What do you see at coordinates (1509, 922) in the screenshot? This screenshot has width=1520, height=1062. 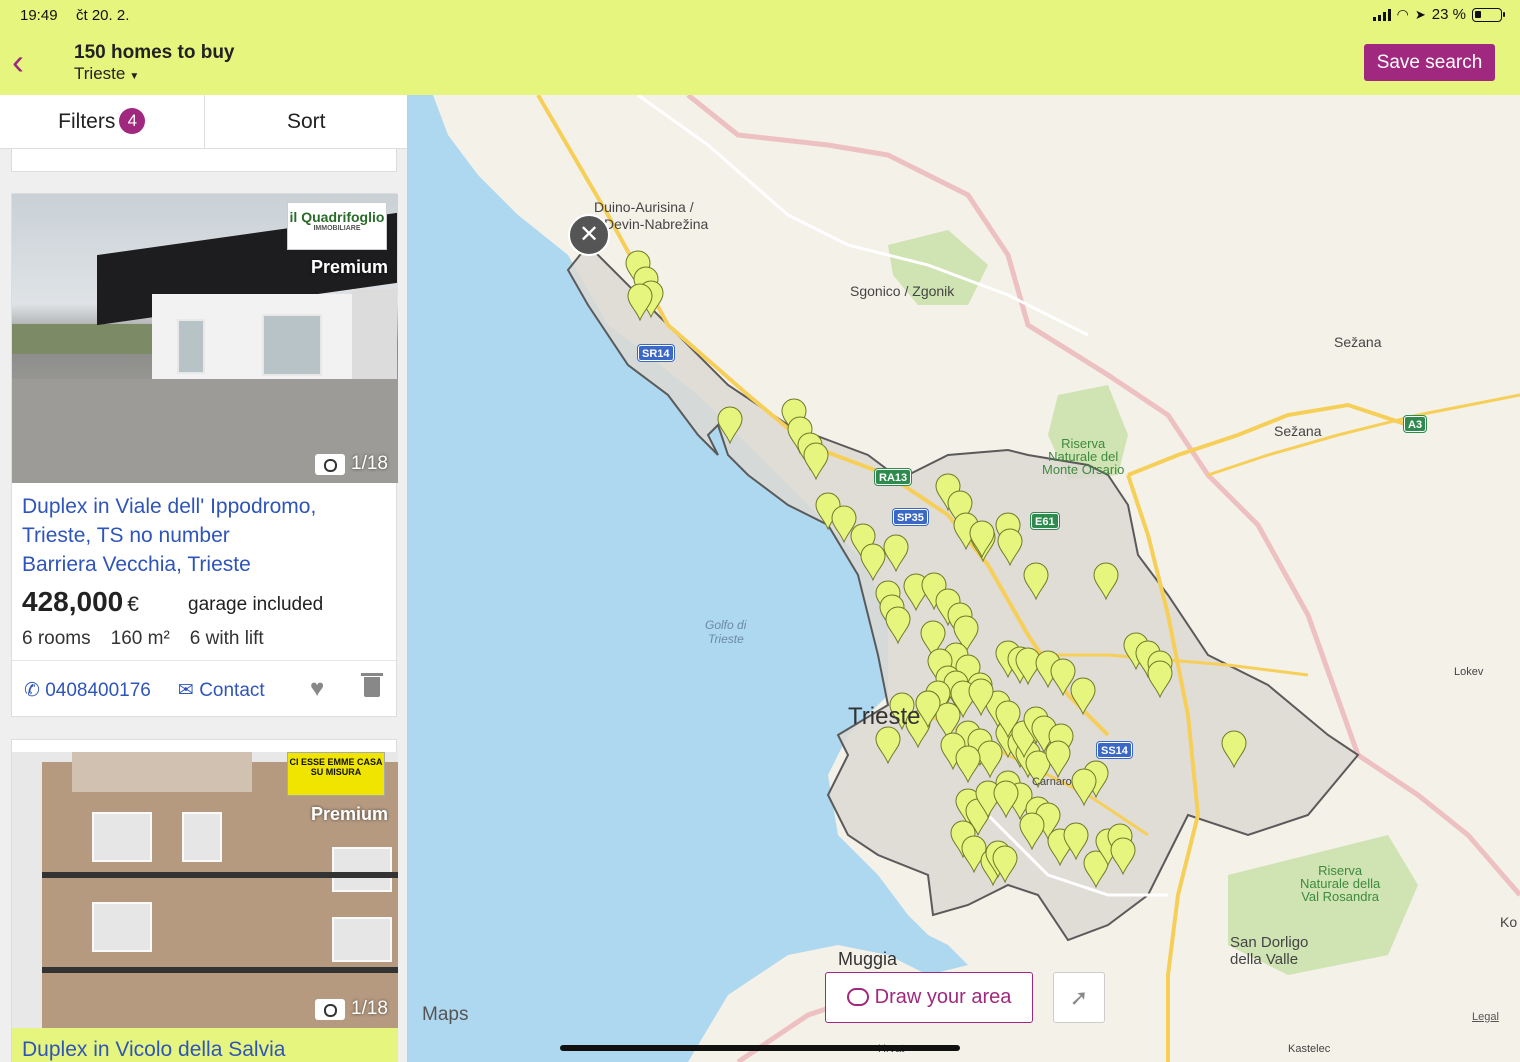 I see `map-label-ko: Ko` at bounding box center [1509, 922].